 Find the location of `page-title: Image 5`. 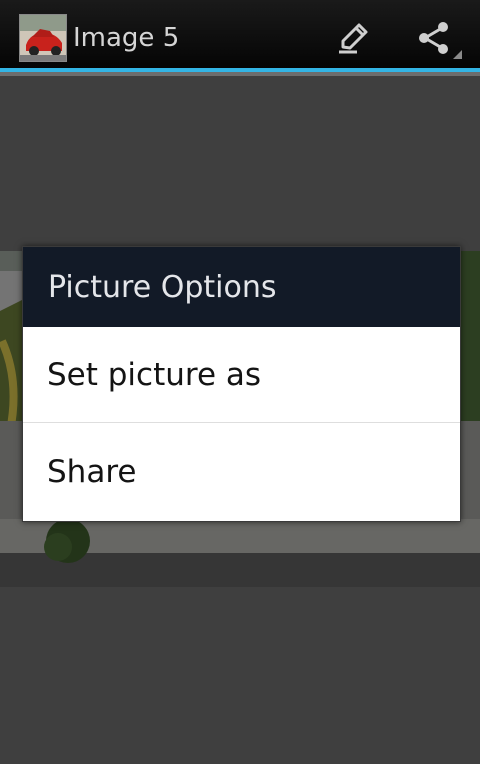

page-title: Image 5 is located at coordinates (126, 38).